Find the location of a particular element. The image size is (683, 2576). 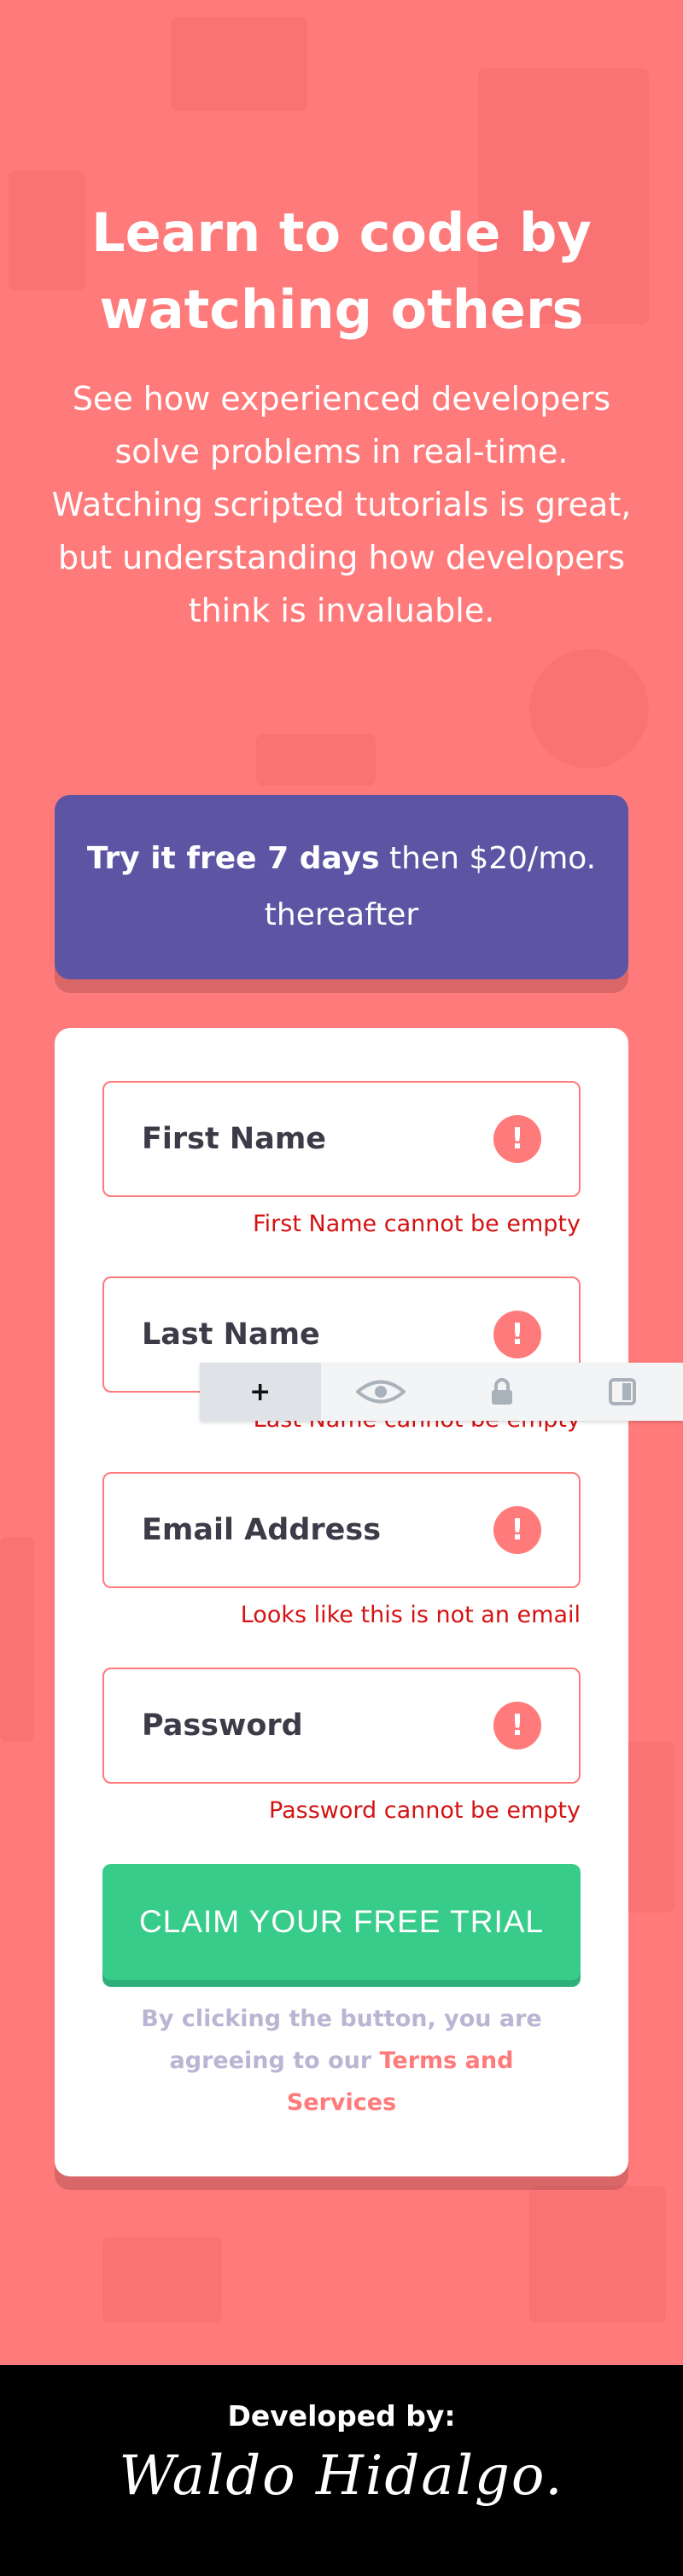

eye-icon is located at coordinates (381, 1392).